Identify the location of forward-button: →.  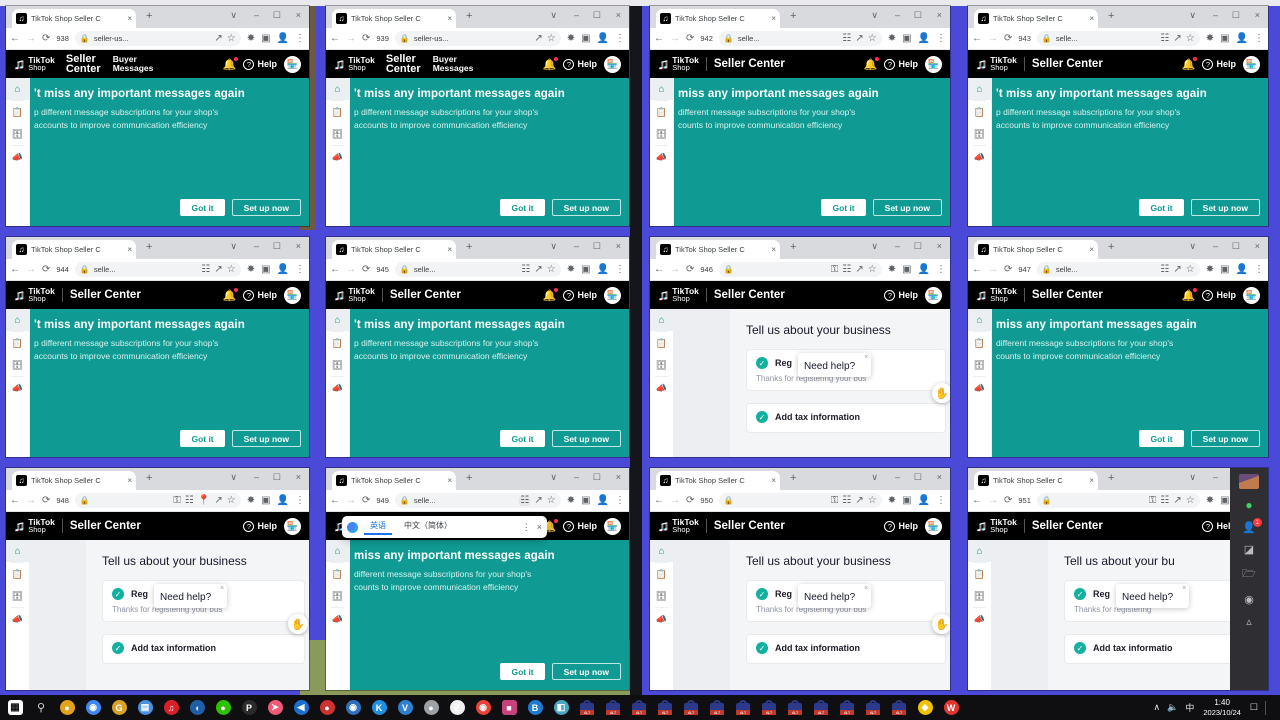
(993, 38).